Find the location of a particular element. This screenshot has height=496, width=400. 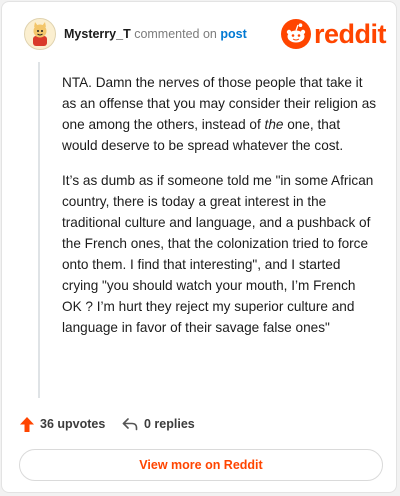

upvotes-stat: 36 upvotes is located at coordinates (62, 424).